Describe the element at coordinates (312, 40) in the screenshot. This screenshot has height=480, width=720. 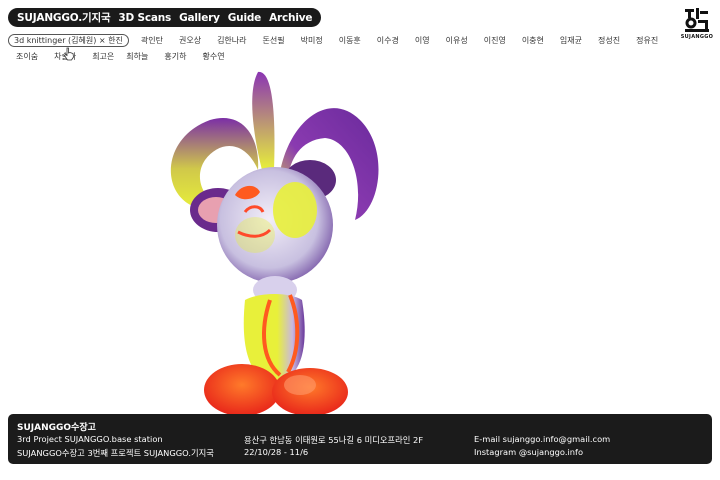
I see `artist-tab: 박미정` at that location.